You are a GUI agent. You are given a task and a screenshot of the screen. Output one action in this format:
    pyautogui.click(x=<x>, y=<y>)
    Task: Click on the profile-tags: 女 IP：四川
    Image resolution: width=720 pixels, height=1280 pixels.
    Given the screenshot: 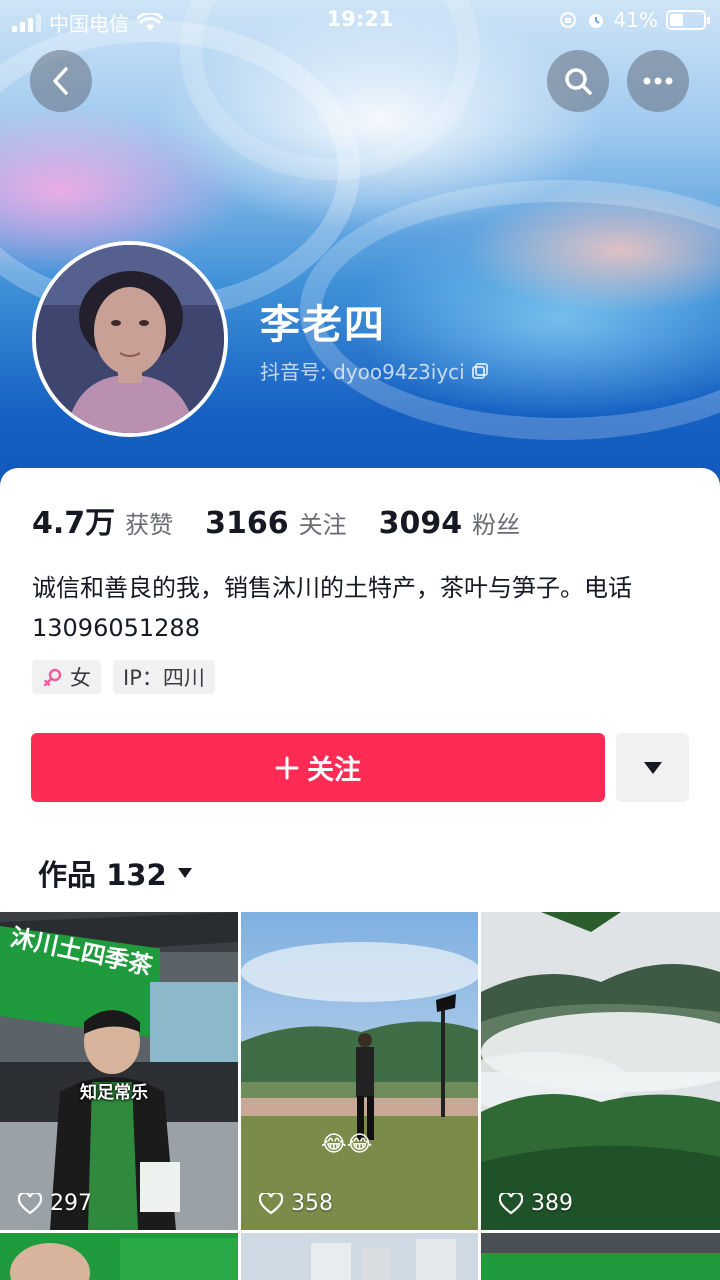 What is the action you would take?
    pyautogui.click(x=123, y=677)
    